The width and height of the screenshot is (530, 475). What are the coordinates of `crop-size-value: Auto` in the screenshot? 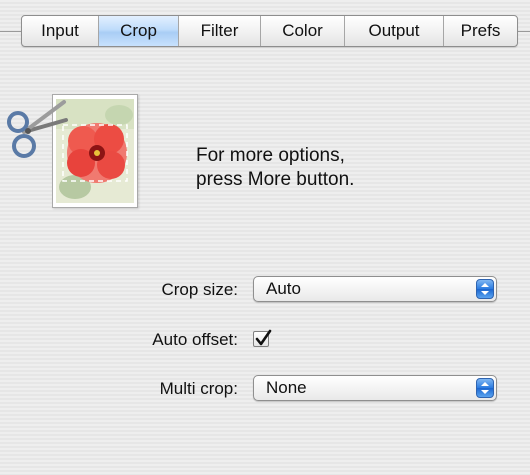 It's located at (283, 288).